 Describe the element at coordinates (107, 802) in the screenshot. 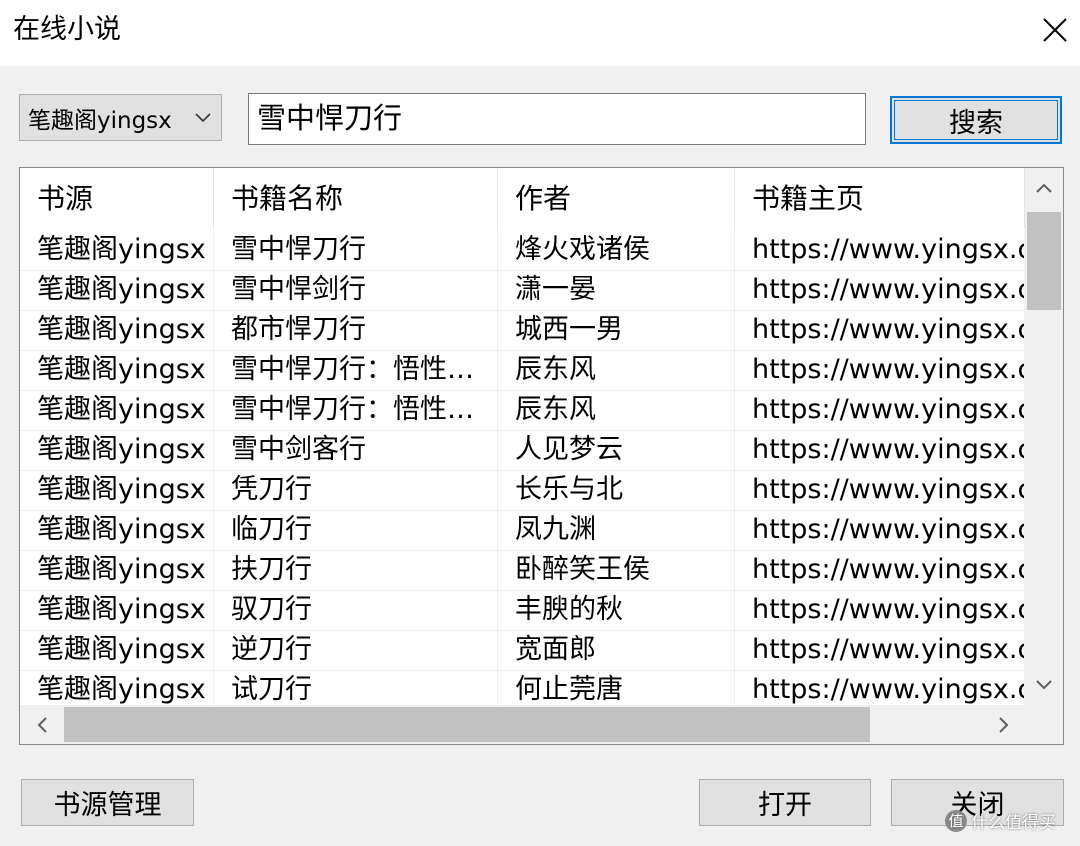

I see `source-manage-button: 书源管理` at that location.